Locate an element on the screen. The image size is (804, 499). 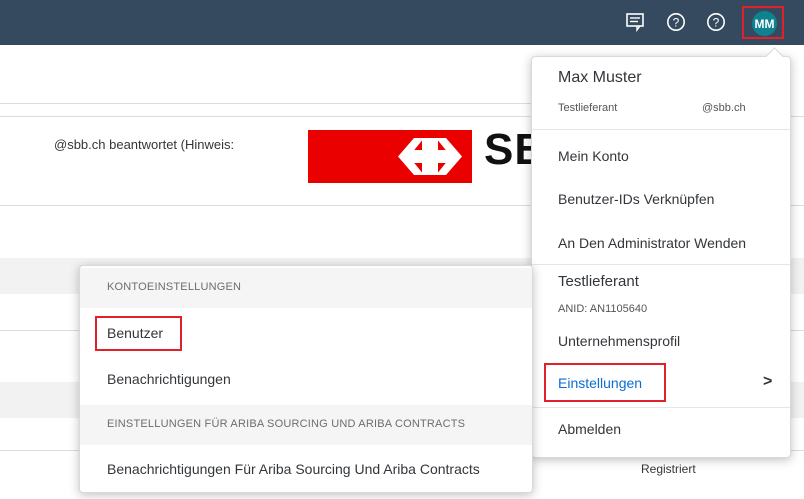
menu-item-contact-admin: An Den Administrator Wenden is located at coordinates (652, 243).